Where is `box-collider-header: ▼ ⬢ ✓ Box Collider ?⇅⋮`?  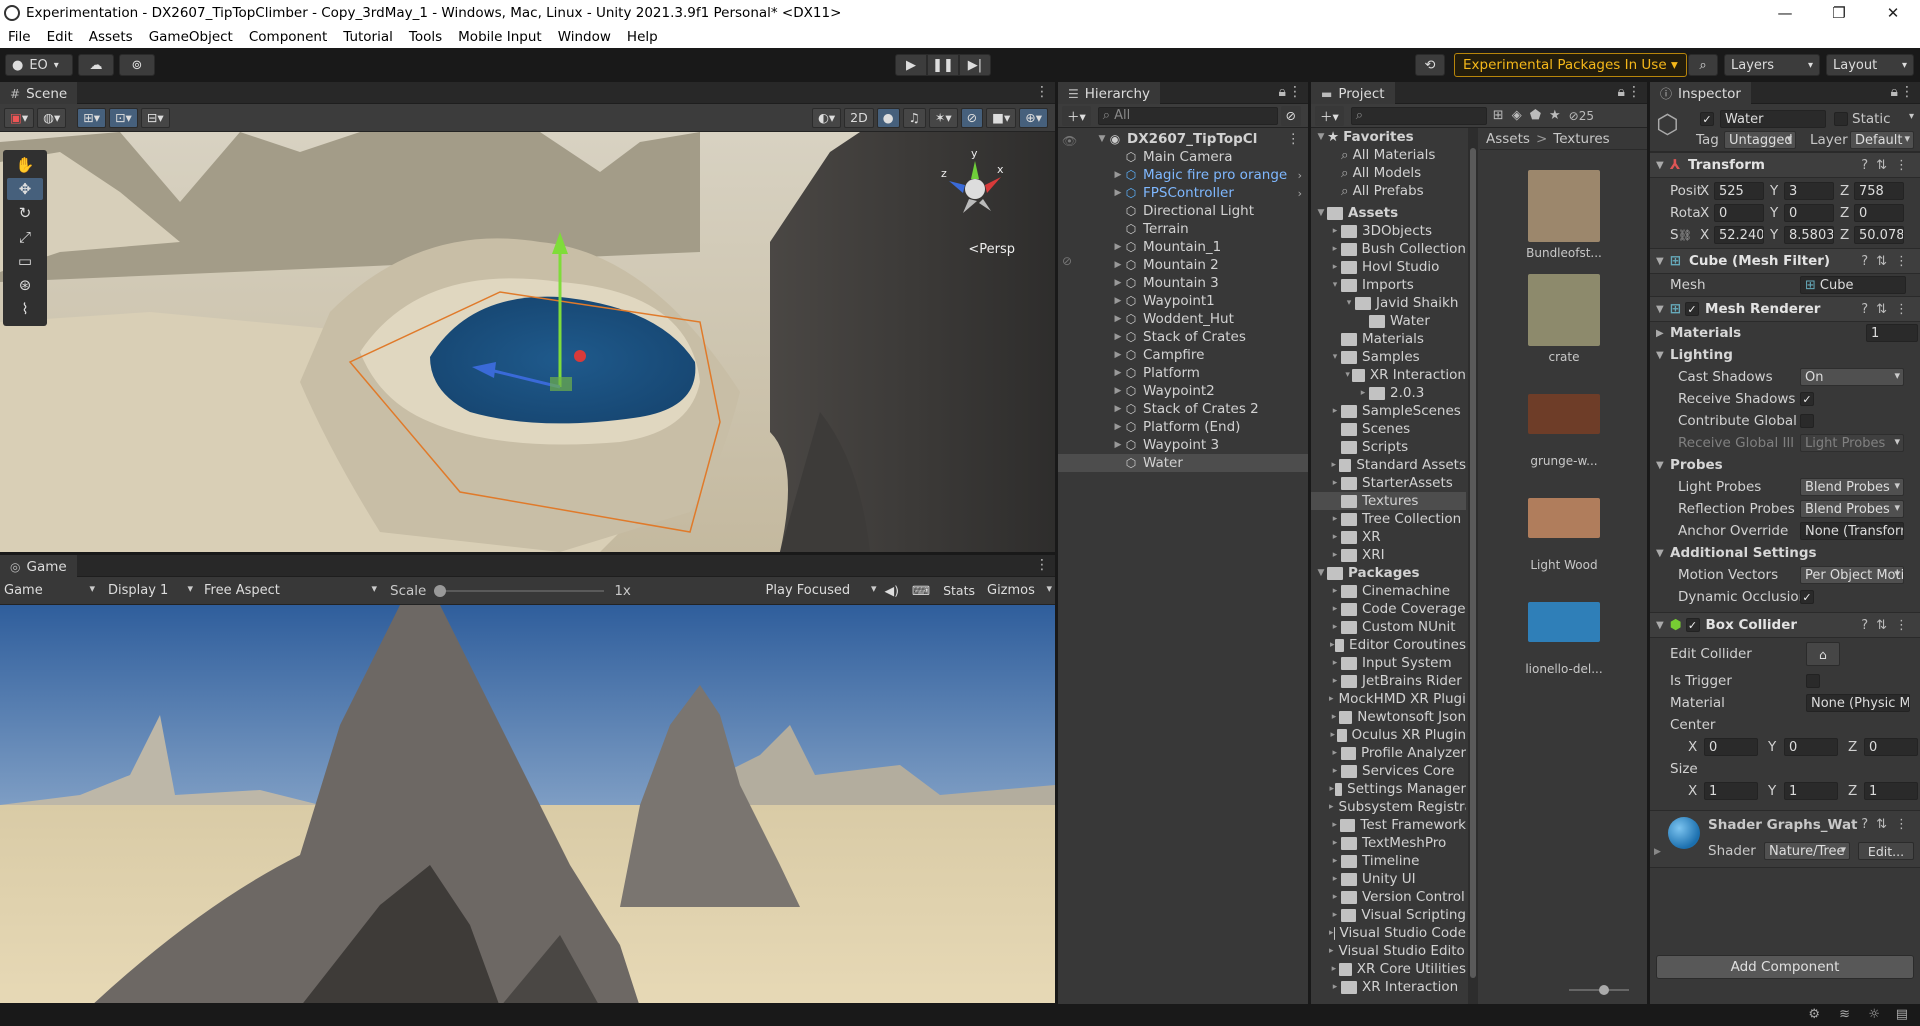
box-collider-header: ▼ ⬢ ✓ Box Collider ?⇅⋮ is located at coordinates (1785, 625).